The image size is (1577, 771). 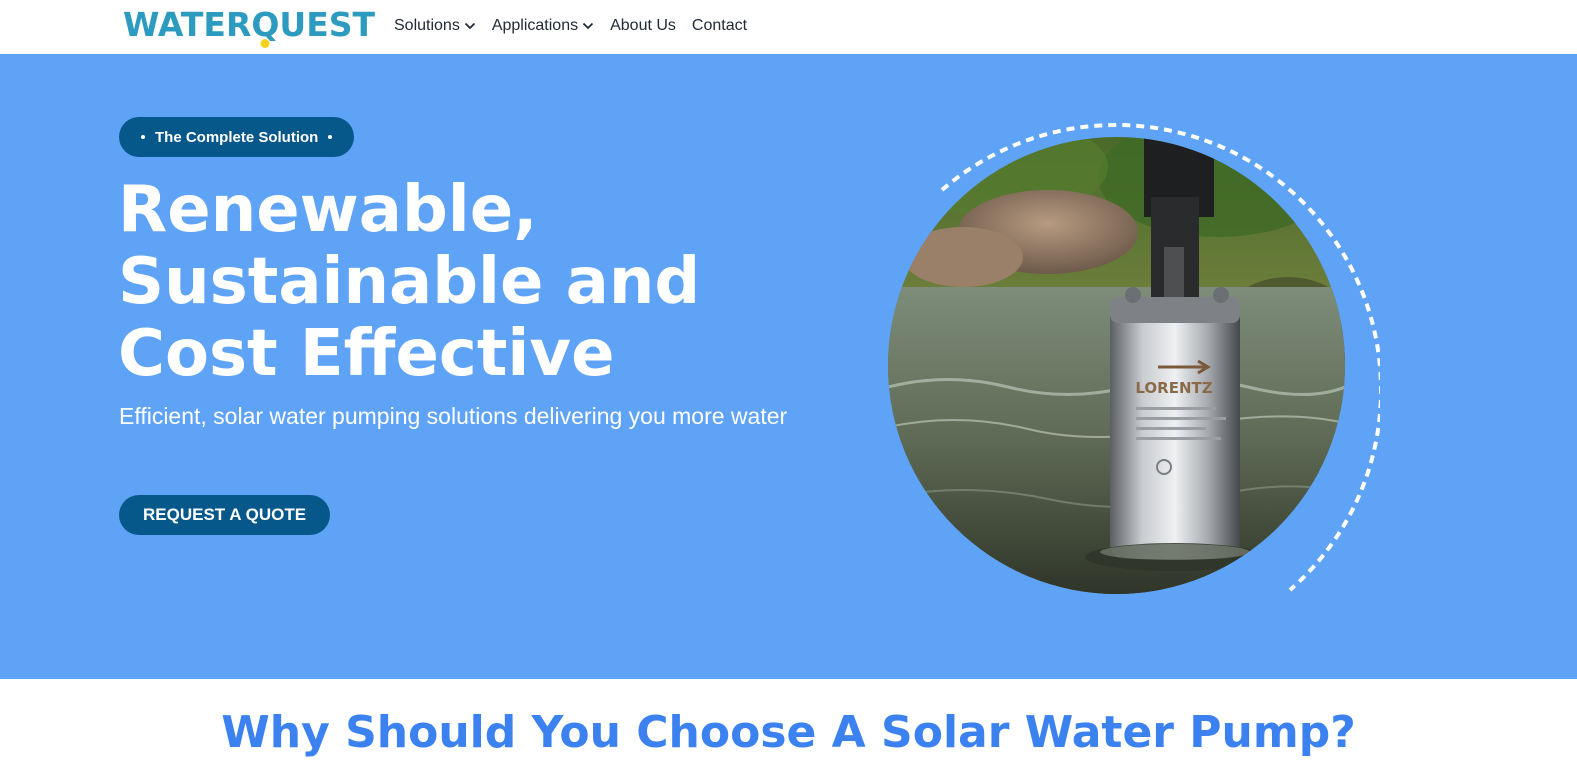 I want to click on nav-item-solutions: Solutions, so click(x=435, y=26).